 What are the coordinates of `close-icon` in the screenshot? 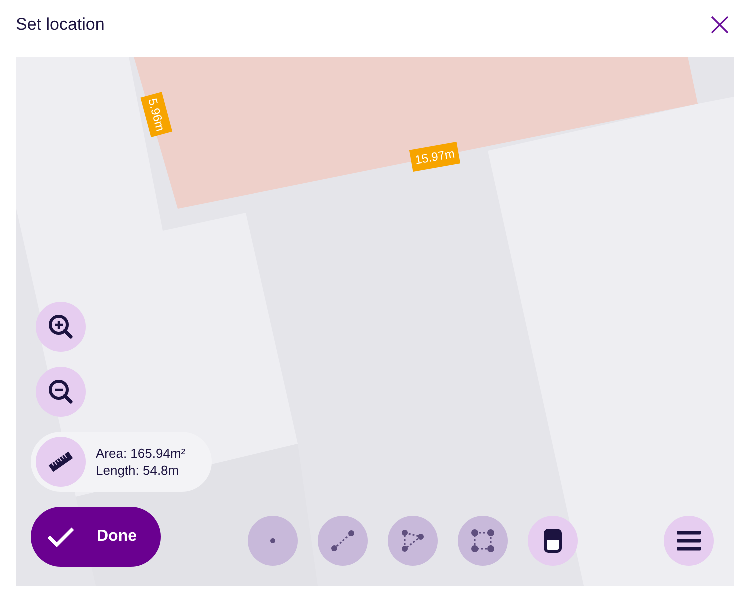 It's located at (720, 25).